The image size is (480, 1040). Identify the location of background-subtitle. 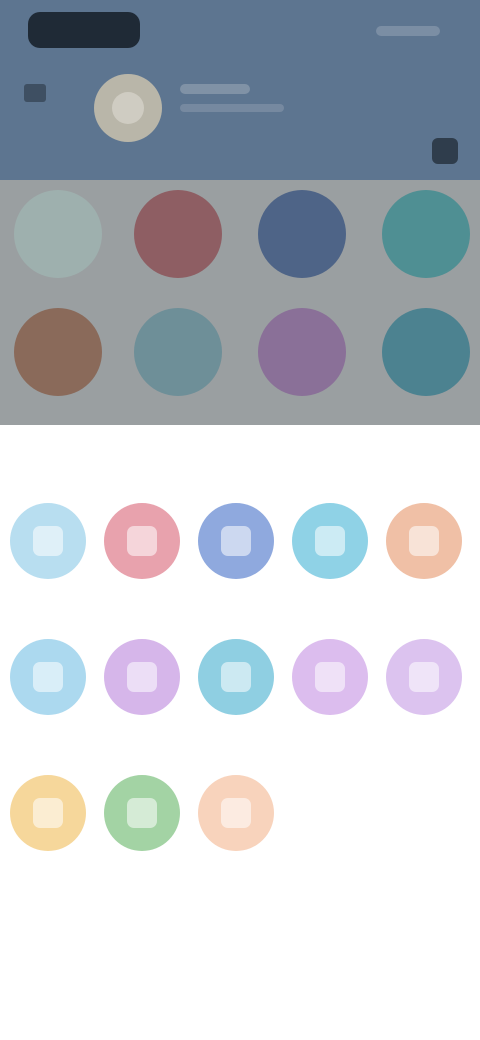
(232, 108).